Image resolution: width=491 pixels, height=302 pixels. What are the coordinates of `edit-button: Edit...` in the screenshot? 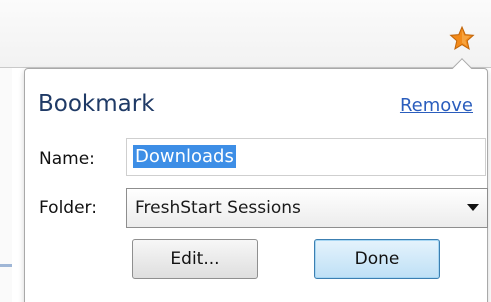 It's located at (195, 259).